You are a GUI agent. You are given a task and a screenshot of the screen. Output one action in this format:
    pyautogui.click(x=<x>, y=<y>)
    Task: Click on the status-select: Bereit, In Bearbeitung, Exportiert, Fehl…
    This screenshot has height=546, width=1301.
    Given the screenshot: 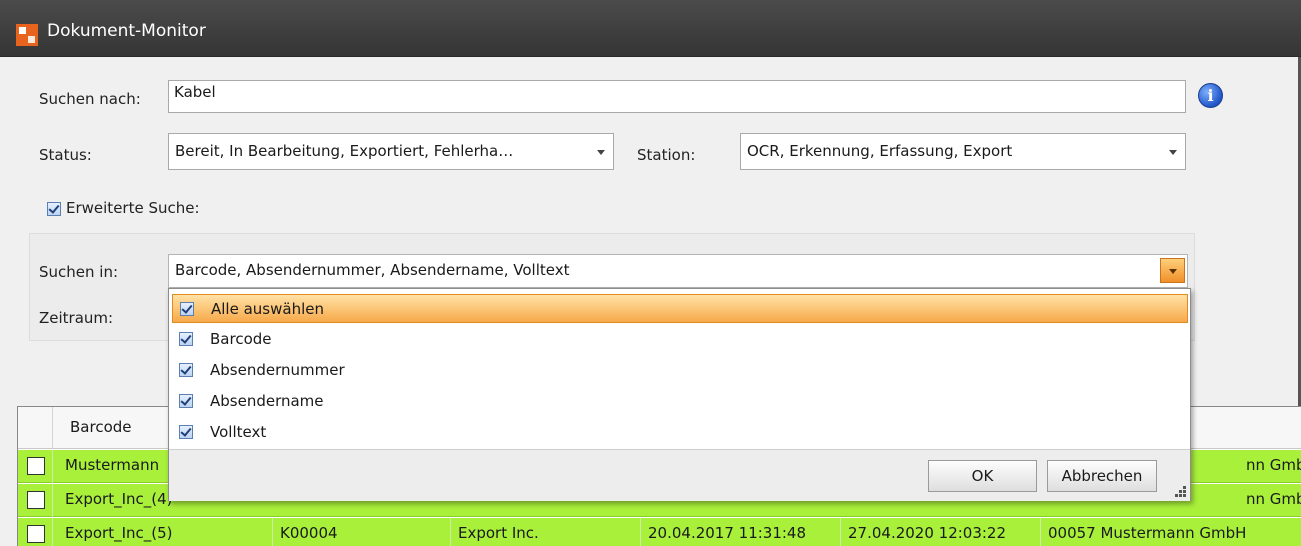 What is the action you would take?
    pyautogui.click(x=391, y=151)
    